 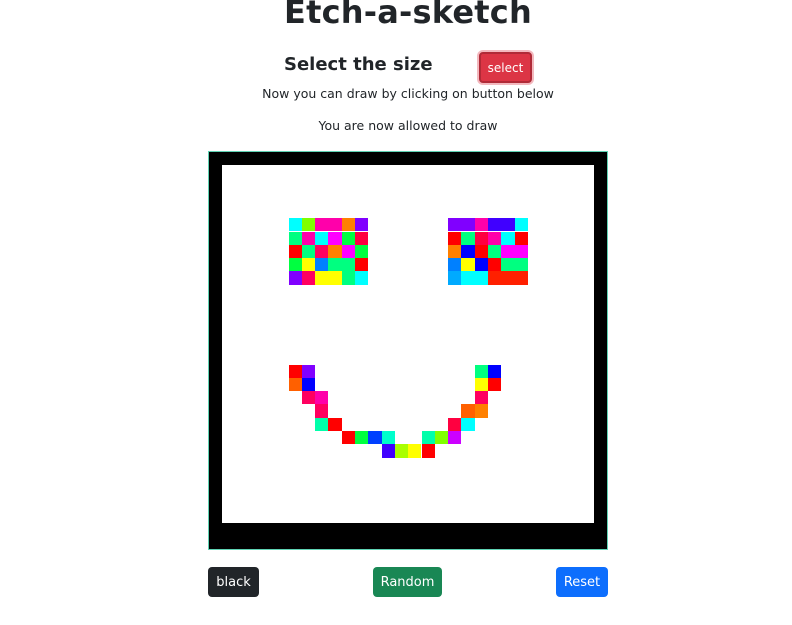 What do you see at coordinates (233, 582) in the screenshot?
I see `black-color-button: black` at bounding box center [233, 582].